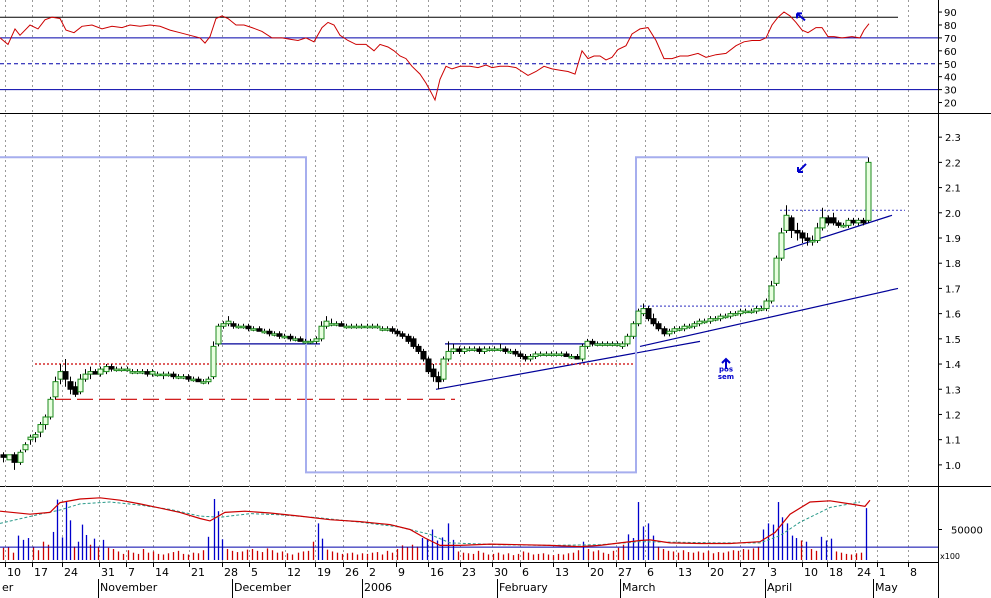  I want to click on price-tick-label-8: 1.5, so click(953, 340).